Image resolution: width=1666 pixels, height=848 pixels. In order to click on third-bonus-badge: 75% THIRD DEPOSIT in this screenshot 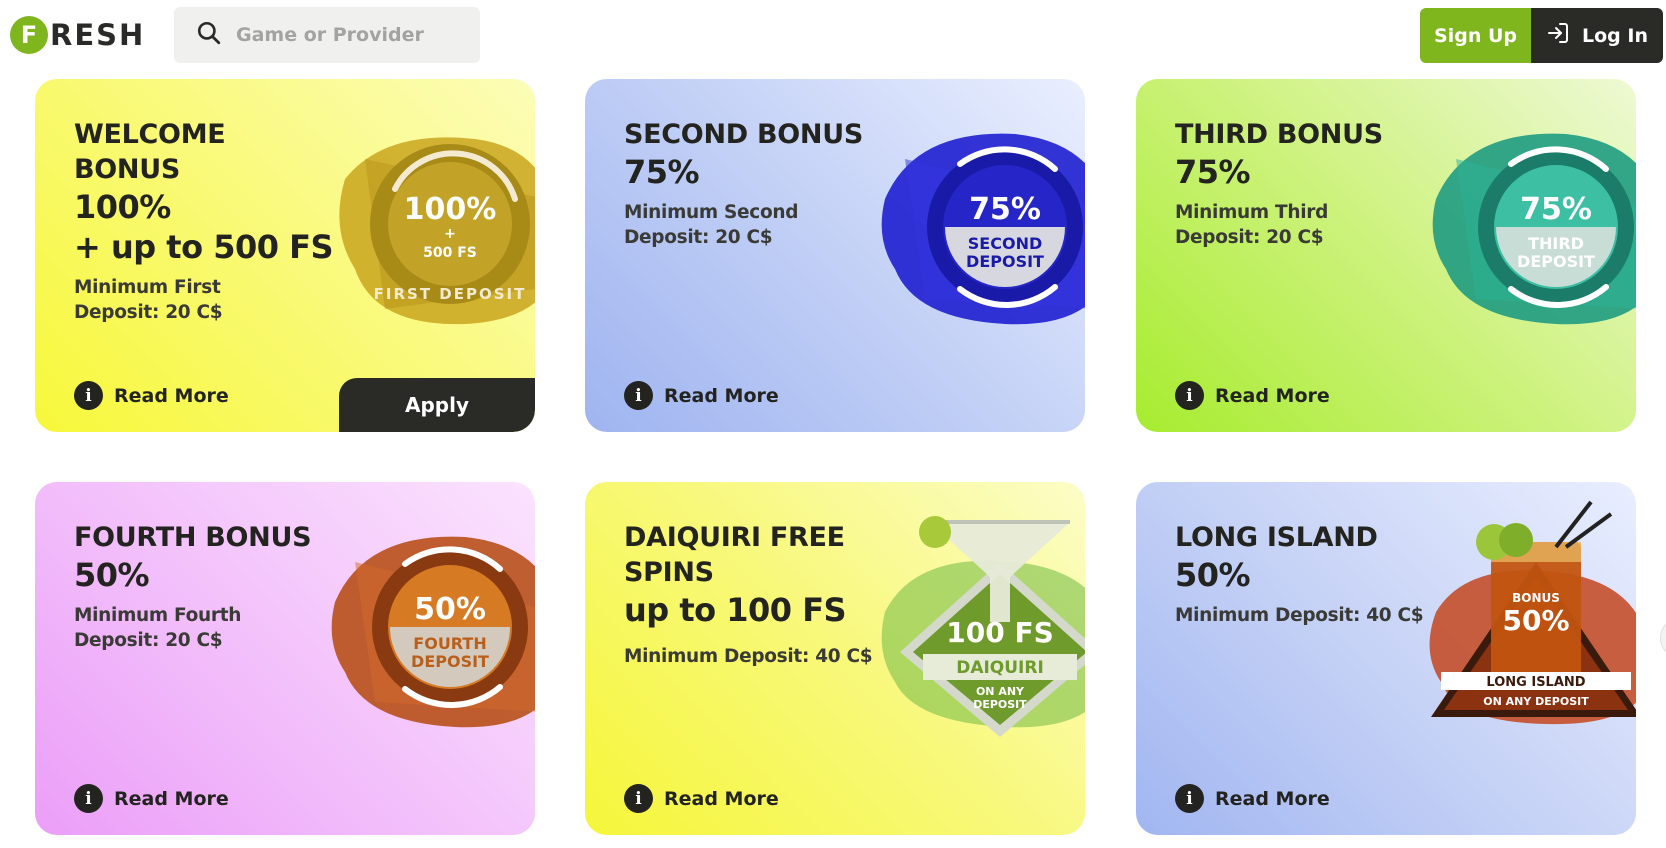, I will do `click(1531, 224)`.